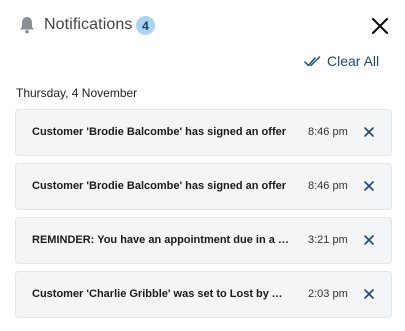 The image size is (405, 331). Describe the element at coordinates (328, 240) in the screenshot. I see `notification-time: 3:21 pm` at that location.